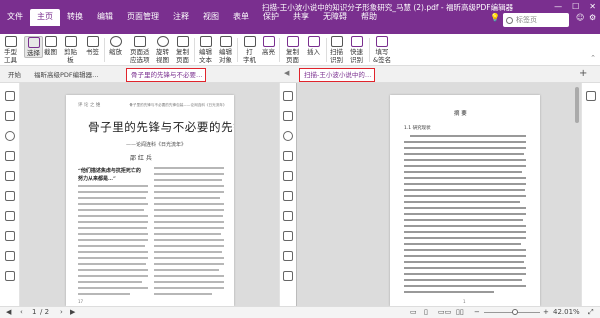 This screenshot has height=318, width=600. I want to click on close-window-button: ✕, so click(592, 6).